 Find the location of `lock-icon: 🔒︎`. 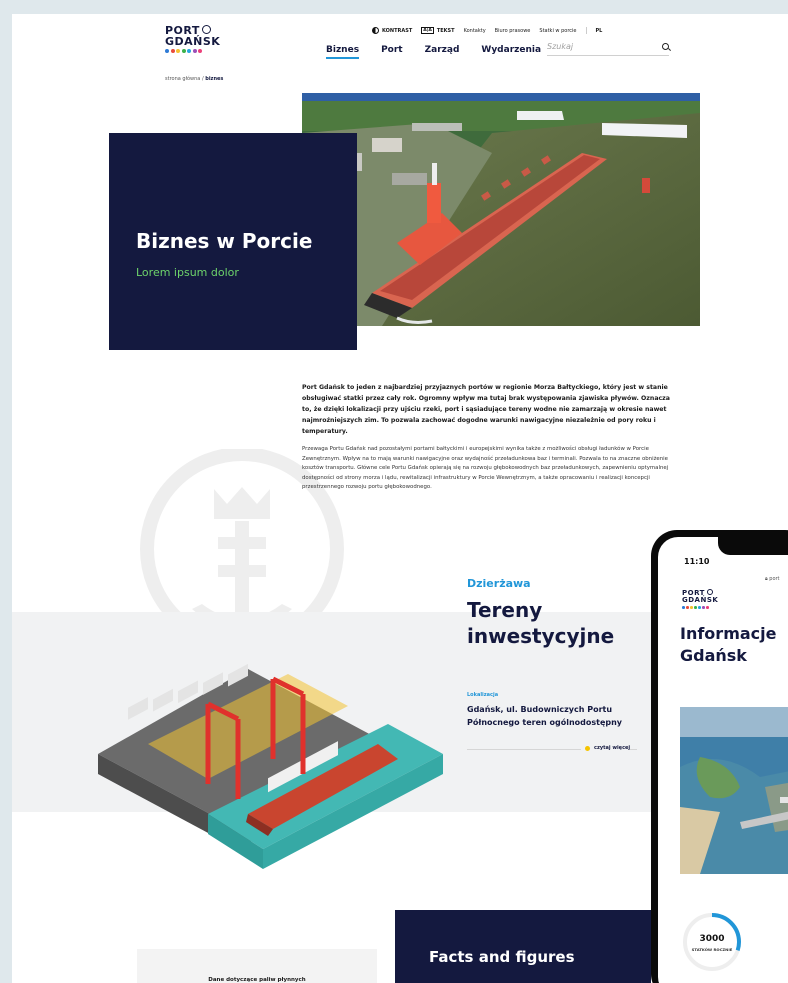

lock-icon: 🔒︎ is located at coordinates (766, 579).